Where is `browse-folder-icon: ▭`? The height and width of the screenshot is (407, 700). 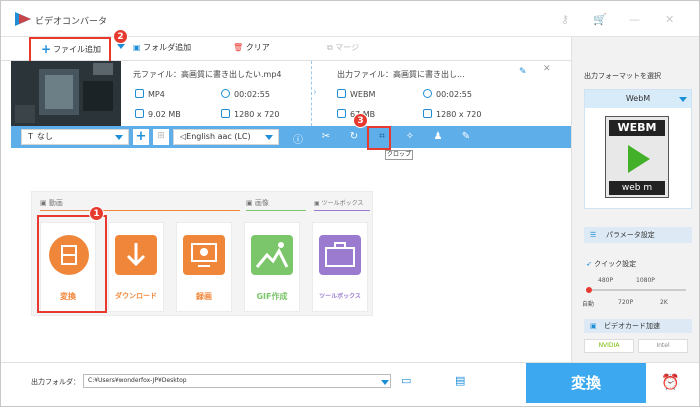
browse-folder-icon: ▭ is located at coordinates (406, 380).